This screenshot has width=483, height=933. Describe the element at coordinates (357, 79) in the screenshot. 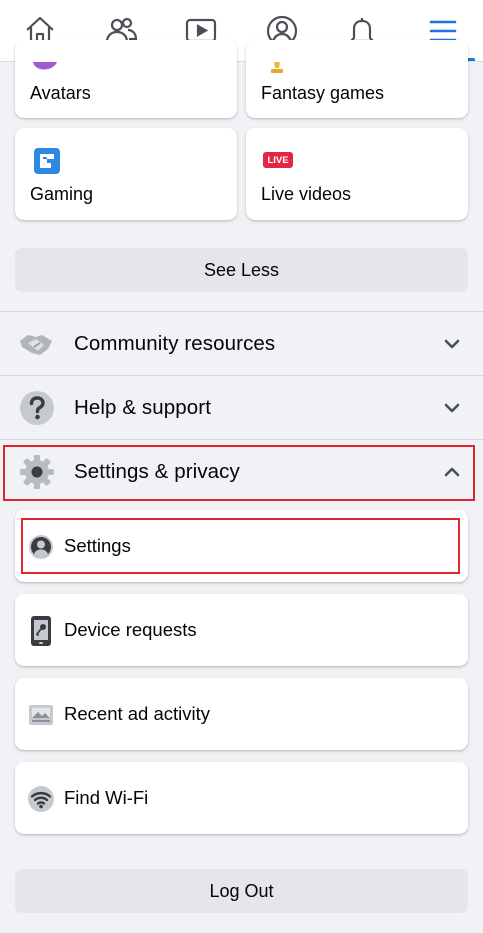

I see `fantasy-games-card: Fantasy games` at that location.